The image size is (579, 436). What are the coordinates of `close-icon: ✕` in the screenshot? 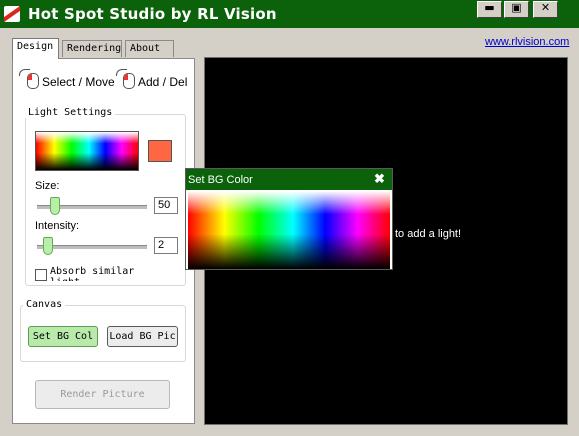 It's located at (545, 7).